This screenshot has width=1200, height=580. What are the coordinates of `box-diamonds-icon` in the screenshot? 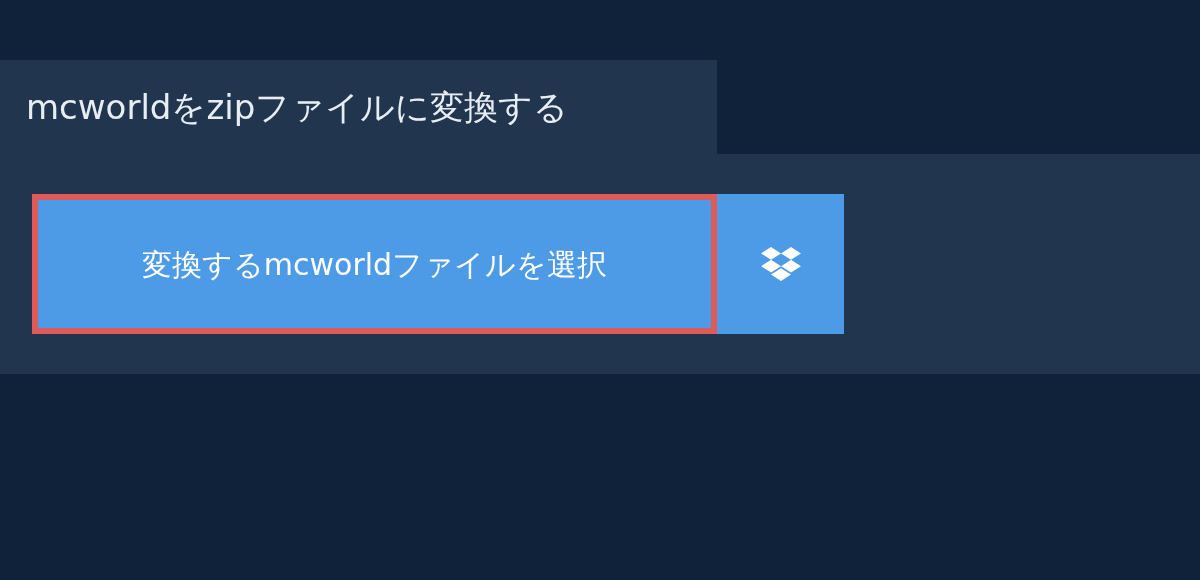 It's located at (780, 264).